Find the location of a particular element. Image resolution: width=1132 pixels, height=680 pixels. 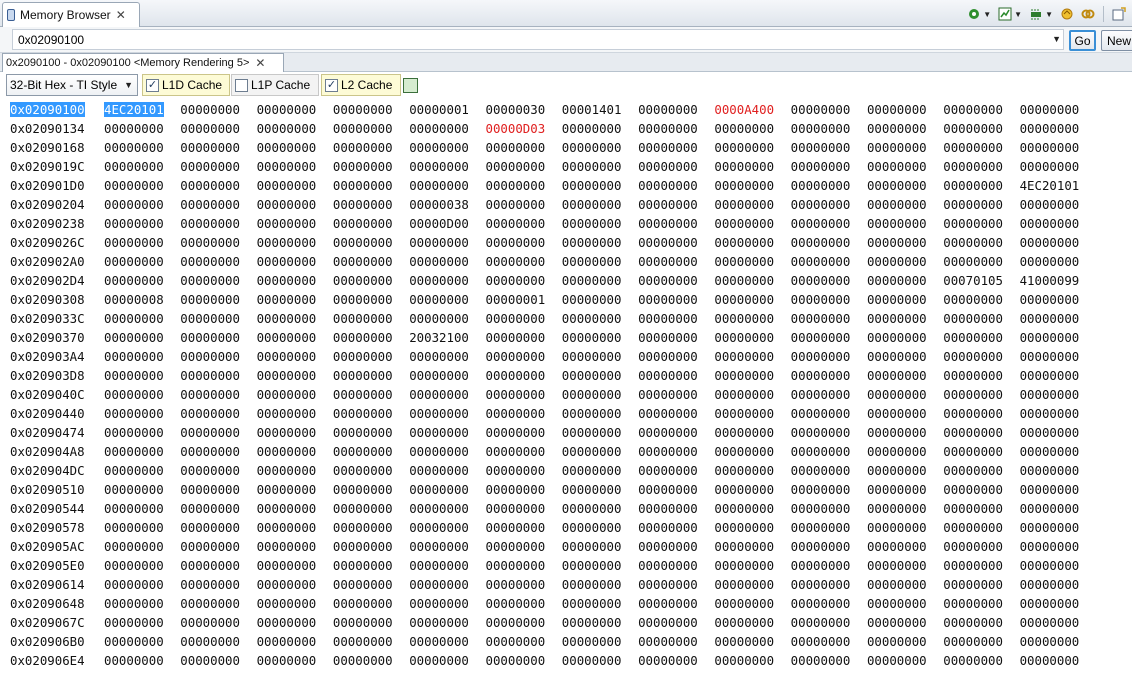

memory-address: 0x020905AC is located at coordinates (52, 546).